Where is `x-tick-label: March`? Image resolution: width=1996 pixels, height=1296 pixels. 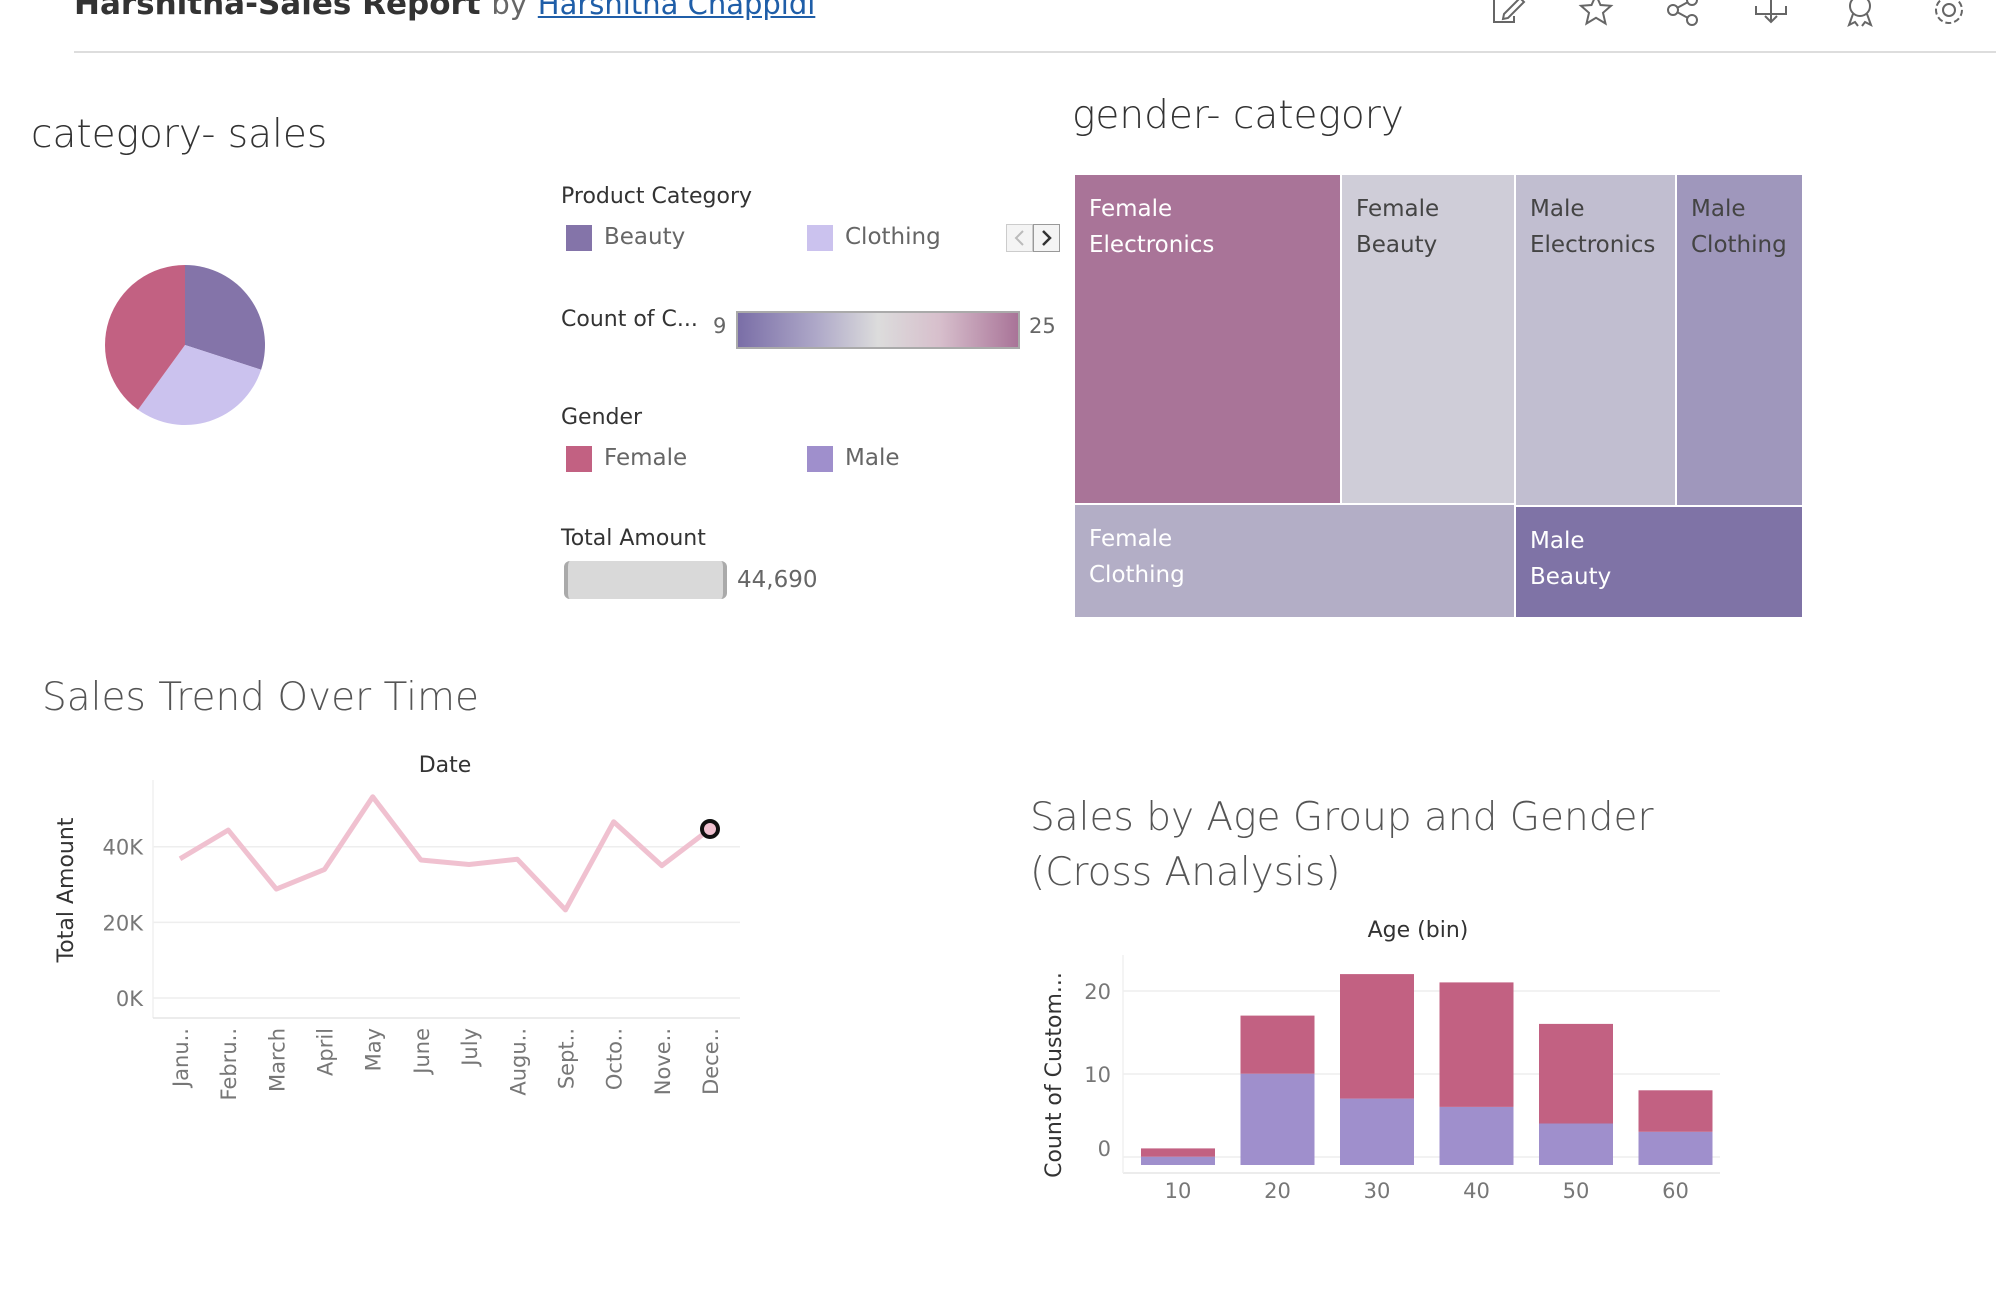
x-tick-label: March is located at coordinates (277, 1060).